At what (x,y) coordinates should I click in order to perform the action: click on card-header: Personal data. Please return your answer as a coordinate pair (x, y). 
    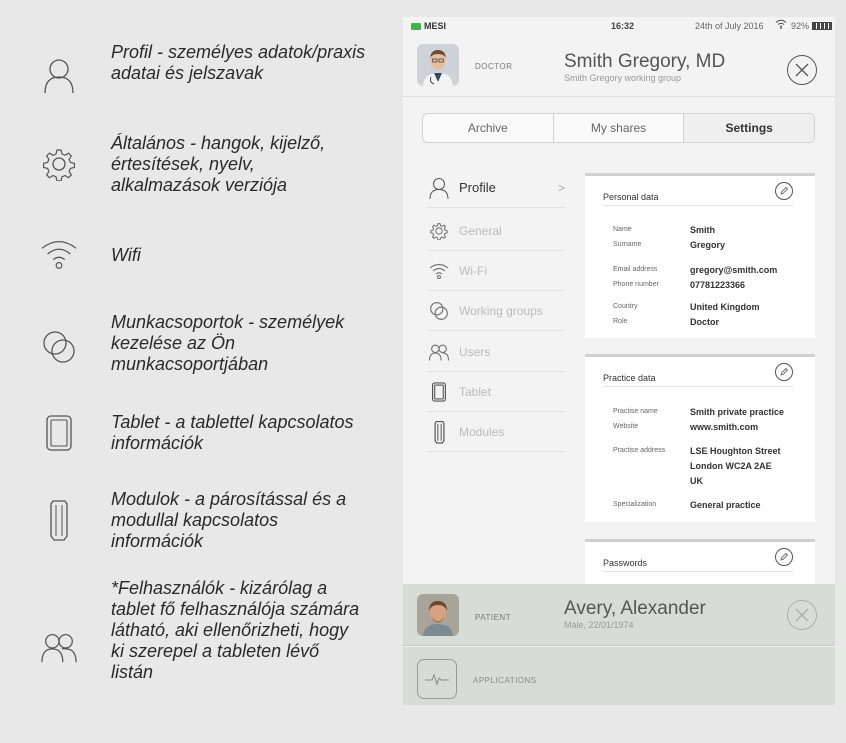
    Looking at the image, I should click on (698, 194).